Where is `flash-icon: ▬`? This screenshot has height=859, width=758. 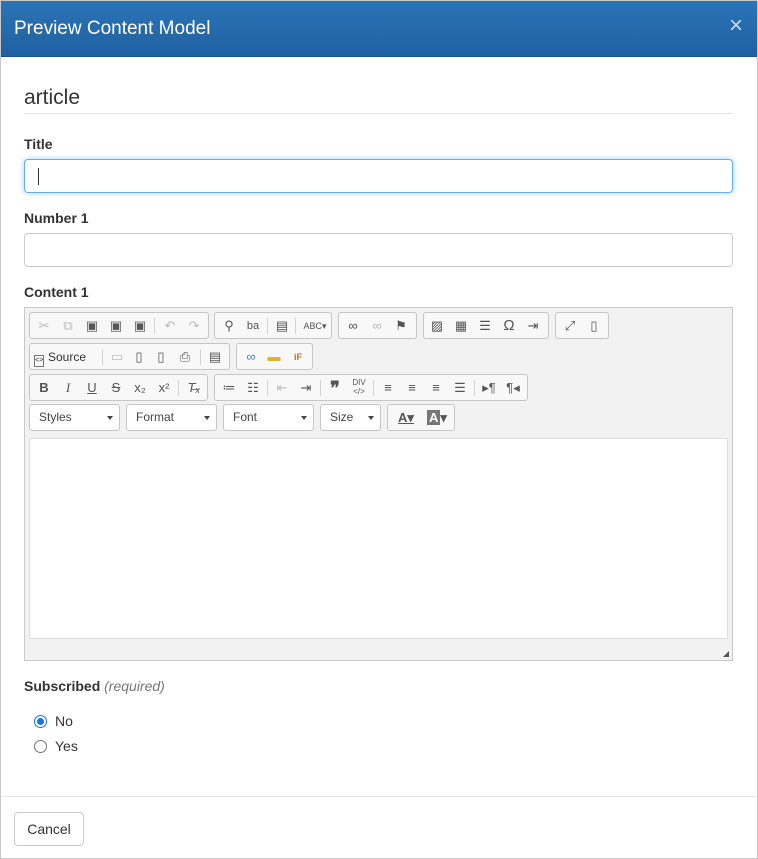 flash-icon: ▬ is located at coordinates (274, 357).